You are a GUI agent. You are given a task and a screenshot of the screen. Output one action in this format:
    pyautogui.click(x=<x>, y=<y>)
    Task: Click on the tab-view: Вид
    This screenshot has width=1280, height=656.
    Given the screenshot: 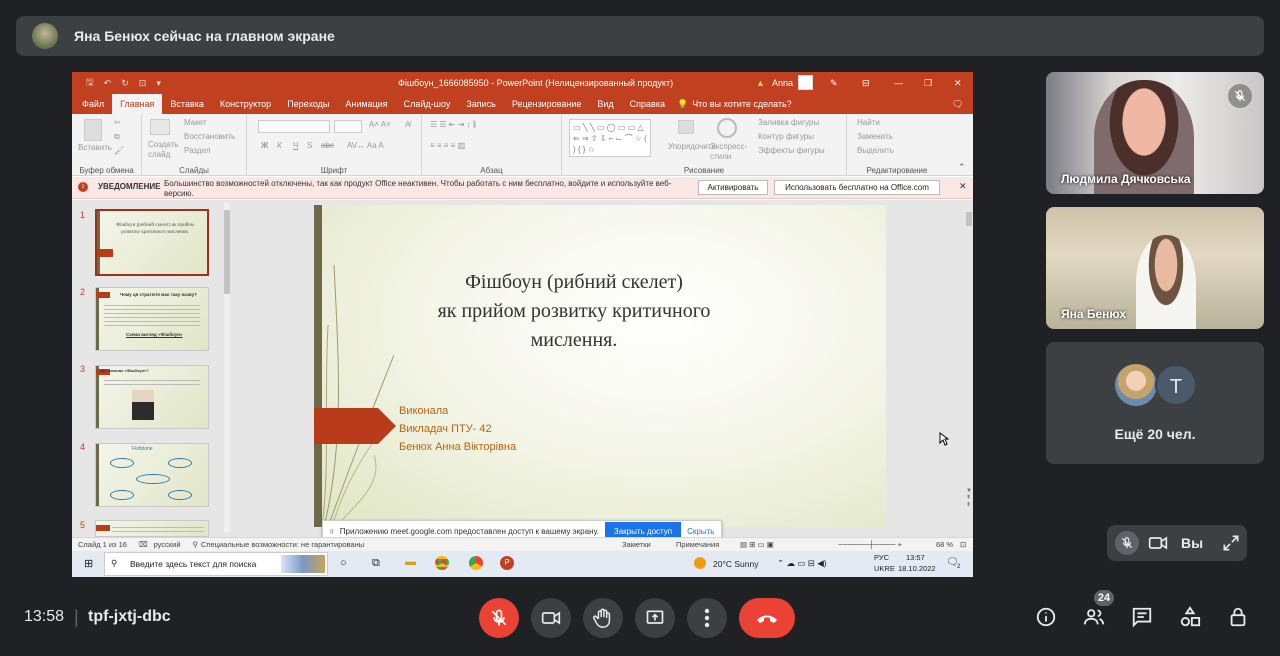 What is the action you would take?
    pyautogui.click(x=605, y=104)
    